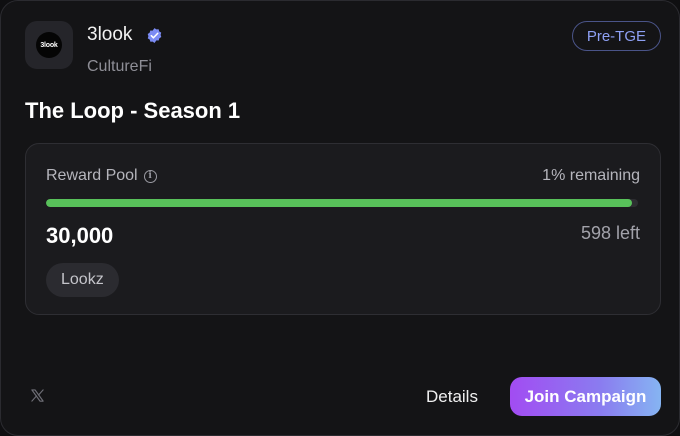  What do you see at coordinates (154, 35) in the screenshot?
I see `verified-check-icon` at bounding box center [154, 35].